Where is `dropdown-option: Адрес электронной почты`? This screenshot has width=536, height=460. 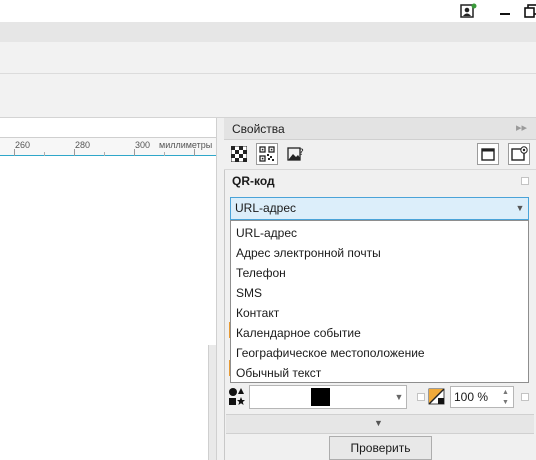
dropdown-option: Адрес электронной почты is located at coordinates (308, 253).